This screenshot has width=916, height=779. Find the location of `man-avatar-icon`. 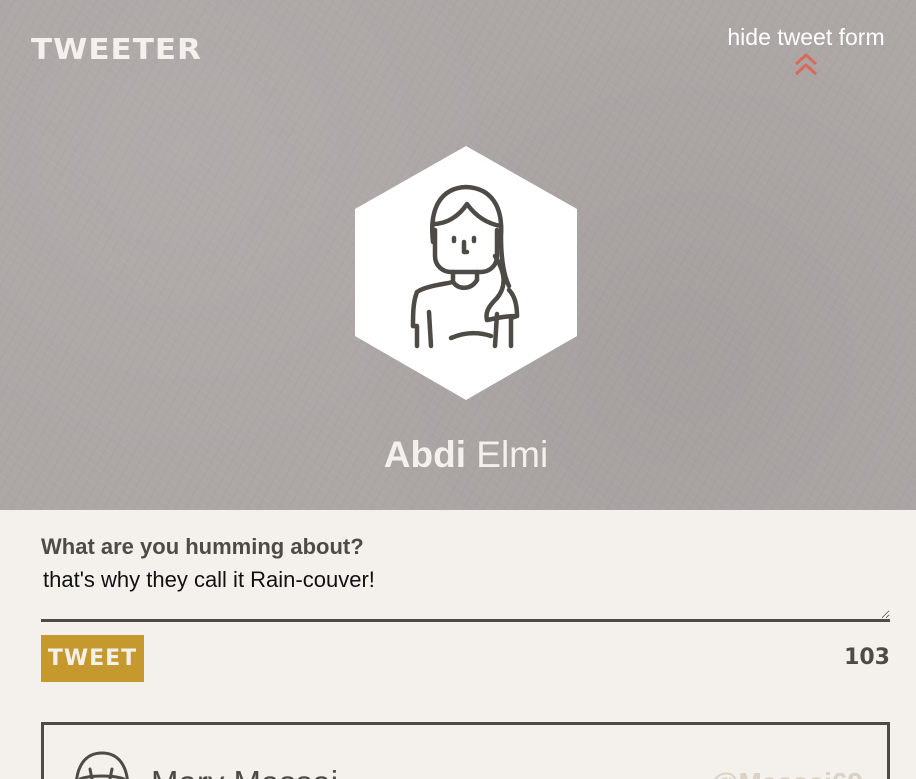

man-avatar-icon is located at coordinates (102, 765).